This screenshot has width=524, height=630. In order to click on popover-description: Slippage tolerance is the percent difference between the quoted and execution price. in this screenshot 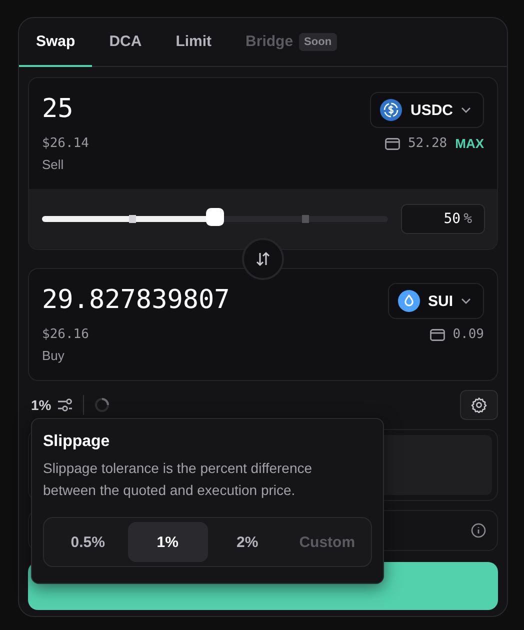, I will do `click(178, 479)`.